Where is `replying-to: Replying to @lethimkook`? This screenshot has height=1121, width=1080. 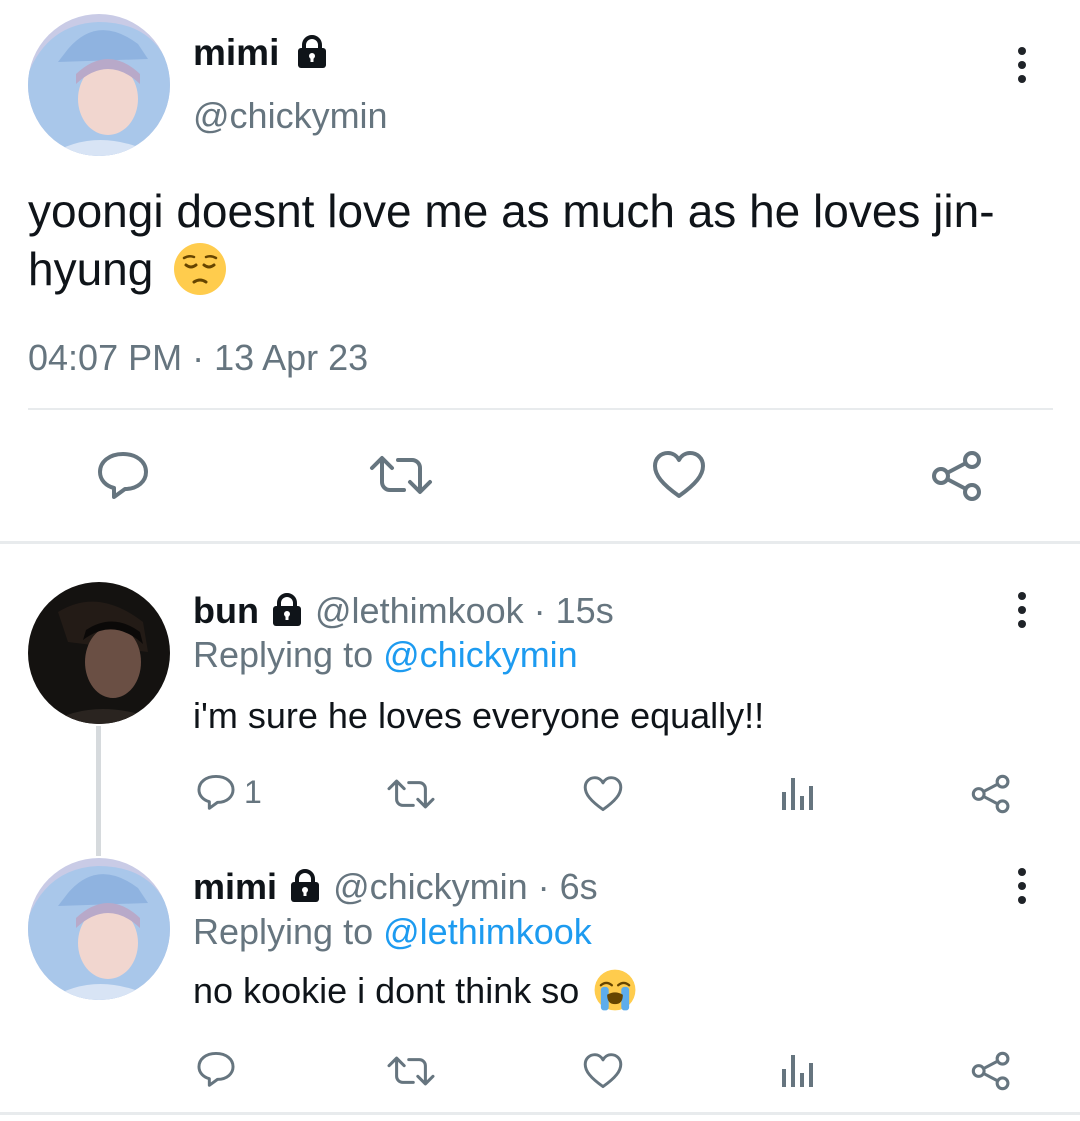 replying-to: Replying to @lethimkook is located at coordinates (392, 931).